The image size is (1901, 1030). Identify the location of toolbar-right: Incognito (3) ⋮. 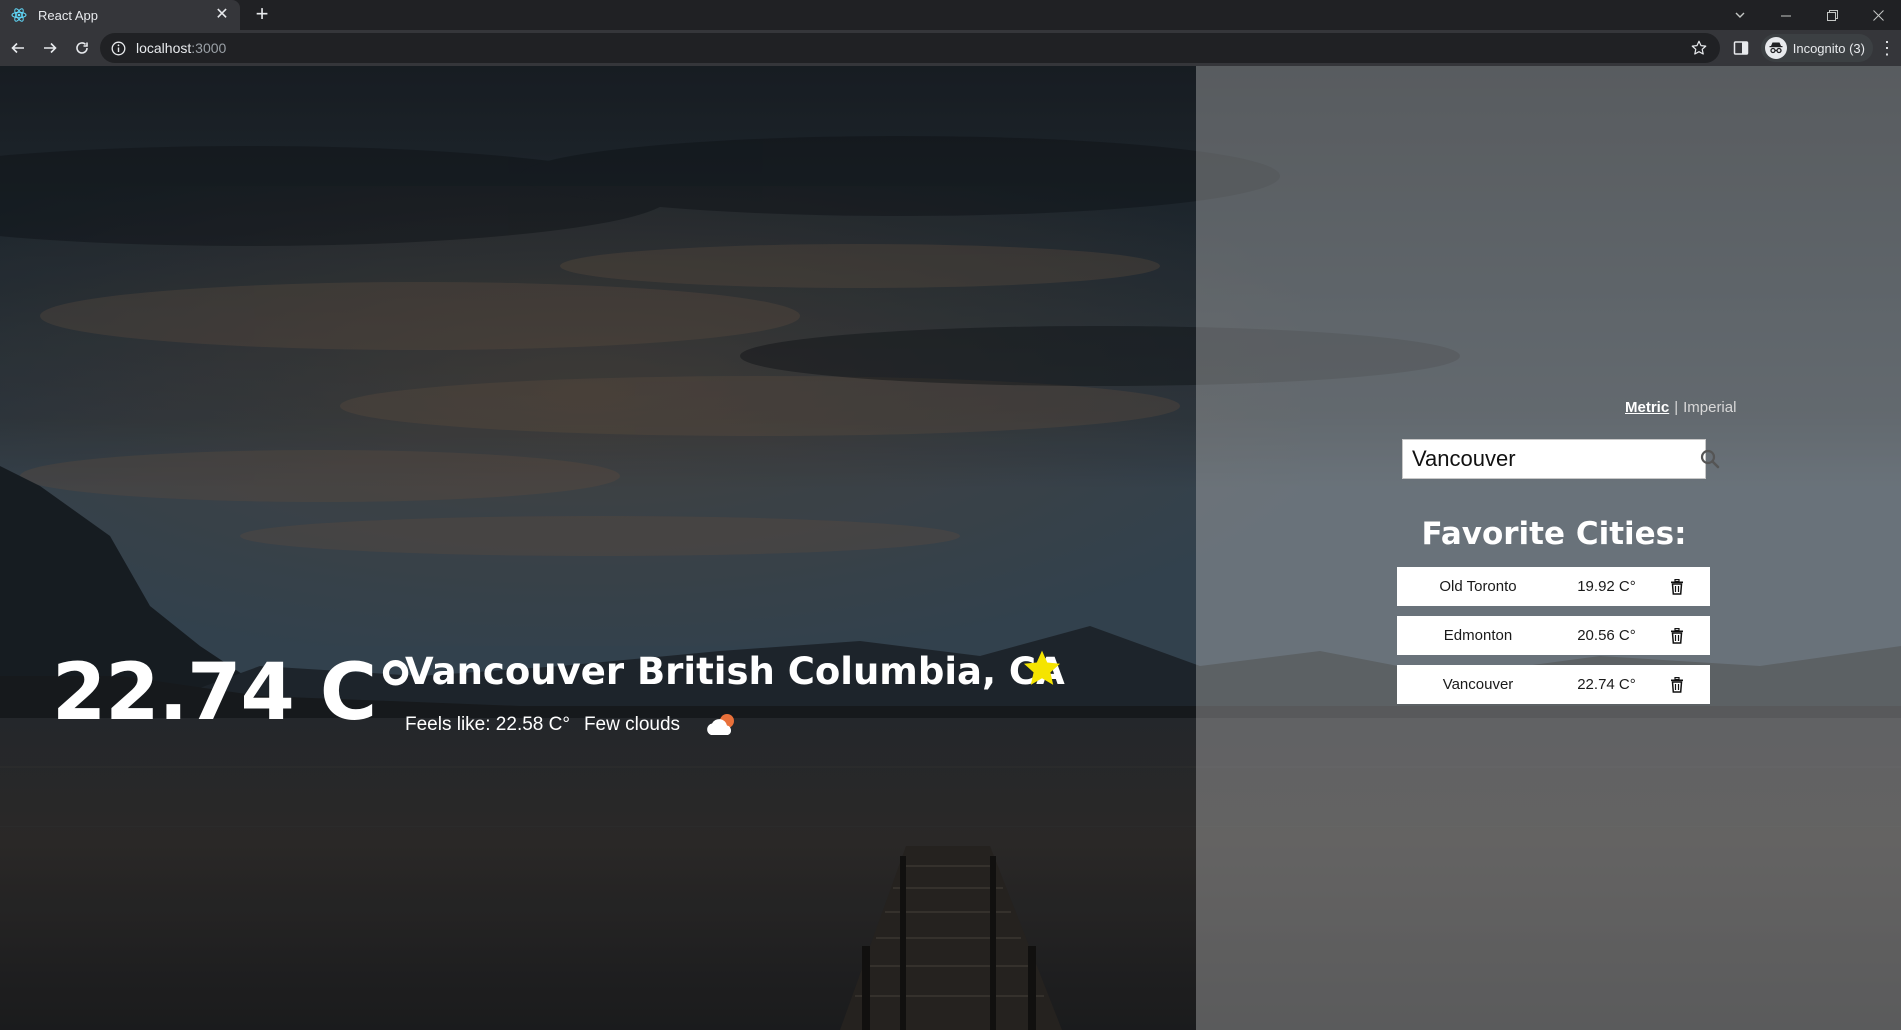
(1814, 48).